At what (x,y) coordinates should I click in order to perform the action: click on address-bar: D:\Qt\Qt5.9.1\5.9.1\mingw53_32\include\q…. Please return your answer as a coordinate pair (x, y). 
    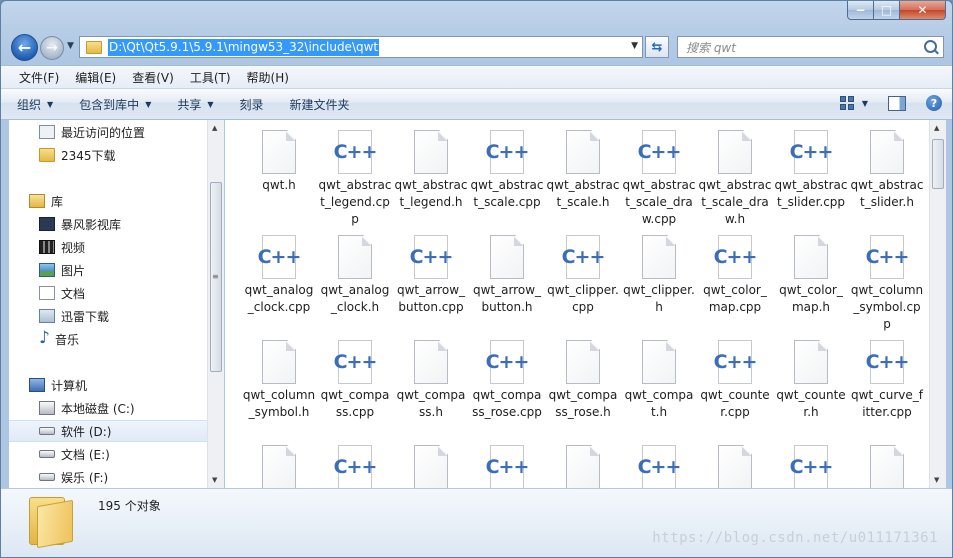
    Looking at the image, I should click on (361, 47).